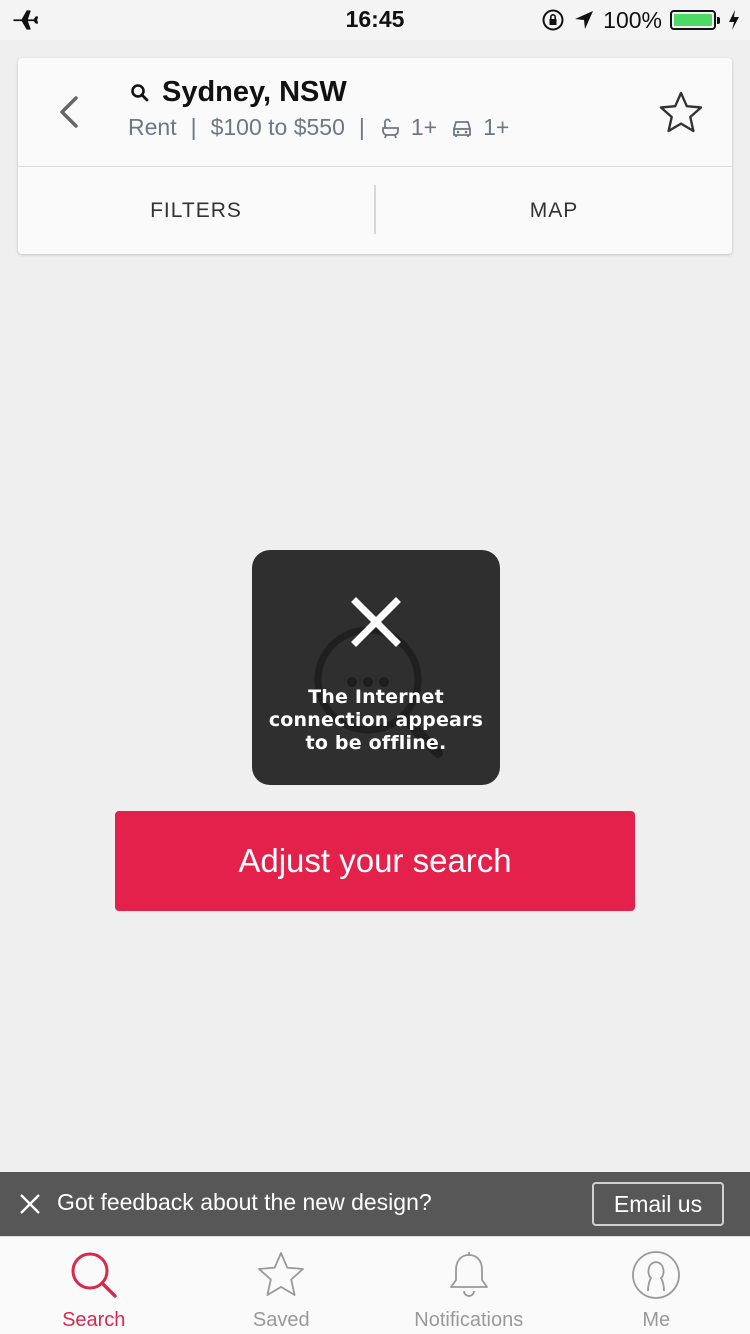  Describe the element at coordinates (375, 20) in the screenshot. I see `status-bar: 16:45 100%` at that location.